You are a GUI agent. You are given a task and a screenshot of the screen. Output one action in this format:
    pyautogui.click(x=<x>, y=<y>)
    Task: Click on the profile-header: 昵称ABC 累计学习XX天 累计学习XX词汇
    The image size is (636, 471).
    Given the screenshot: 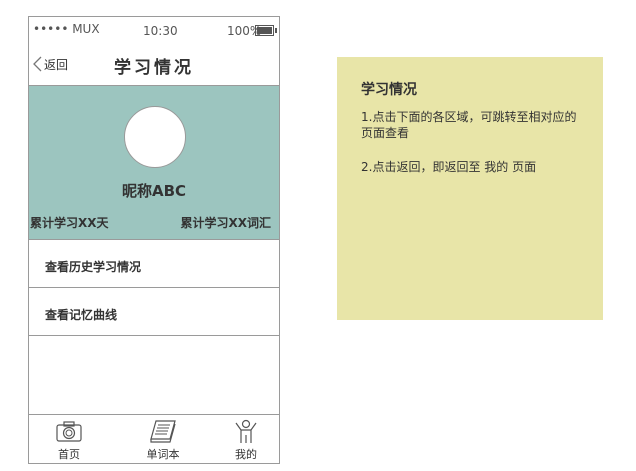 What is the action you would take?
    pyautogui.click(x=154, y=162)
    